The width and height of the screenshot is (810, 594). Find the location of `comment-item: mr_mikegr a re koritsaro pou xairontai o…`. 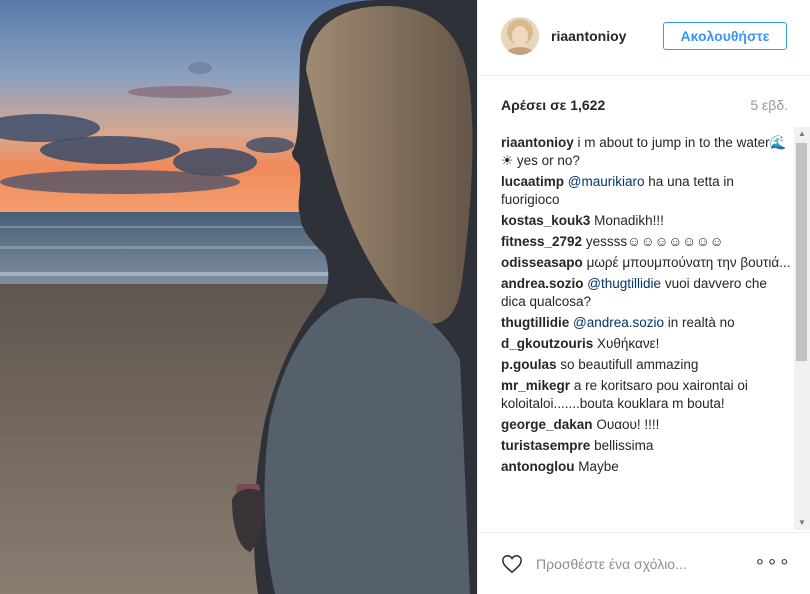

comment-item: mr_mikegr a re koritsaro pou xairontai o… is located at coordinates (647, 395).